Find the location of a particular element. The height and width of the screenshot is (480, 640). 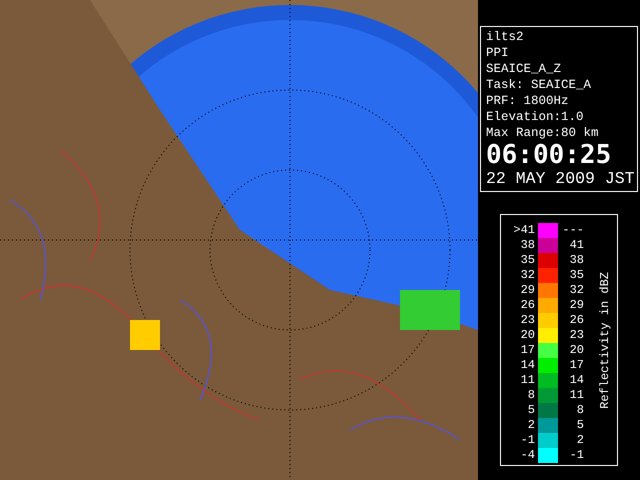

legend-low-value: 32 is located at coordinates (527, 275).